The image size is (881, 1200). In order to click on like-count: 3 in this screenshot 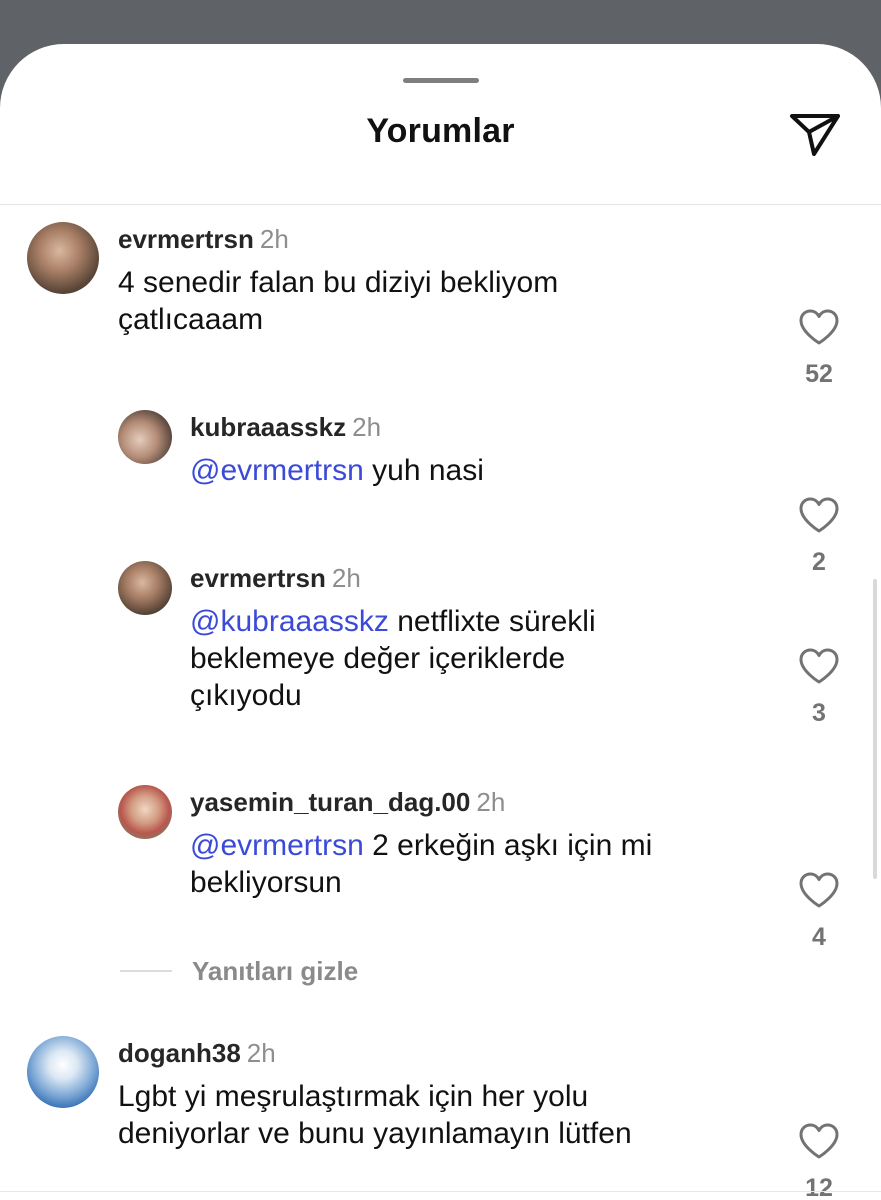, I will do `click(819, 713)`.